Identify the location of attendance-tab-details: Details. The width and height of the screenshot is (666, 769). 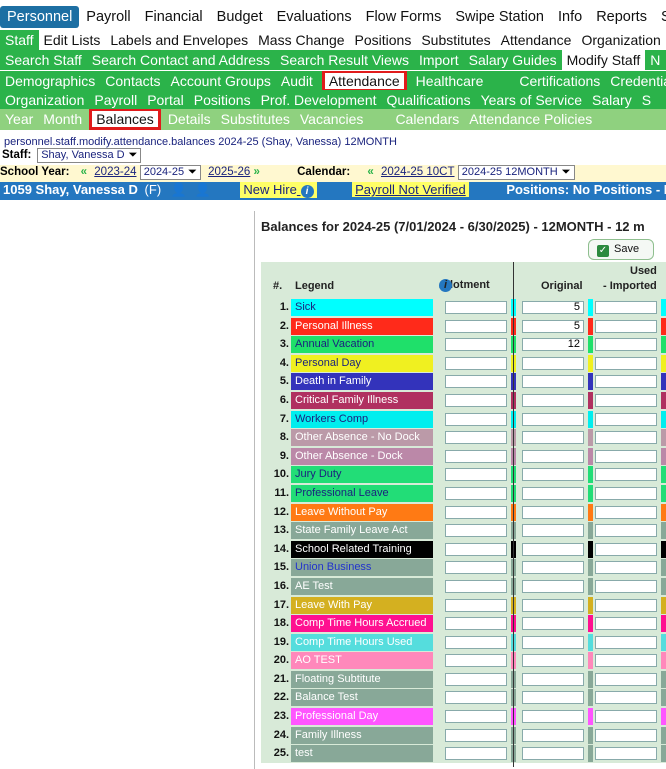
(189, 119).